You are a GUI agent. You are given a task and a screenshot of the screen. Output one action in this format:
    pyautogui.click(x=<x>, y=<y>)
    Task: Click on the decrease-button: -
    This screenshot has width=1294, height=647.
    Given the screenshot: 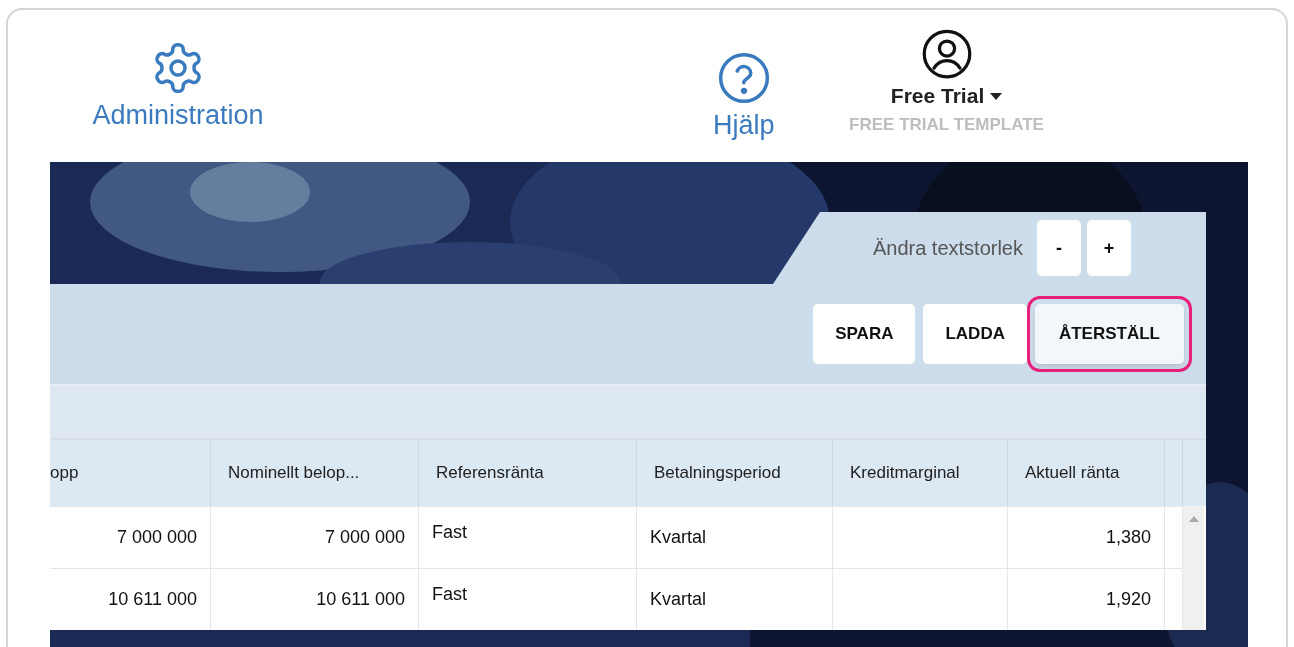 What is the action you would take?
    pyautogui.click(x=1059, y=248)
    